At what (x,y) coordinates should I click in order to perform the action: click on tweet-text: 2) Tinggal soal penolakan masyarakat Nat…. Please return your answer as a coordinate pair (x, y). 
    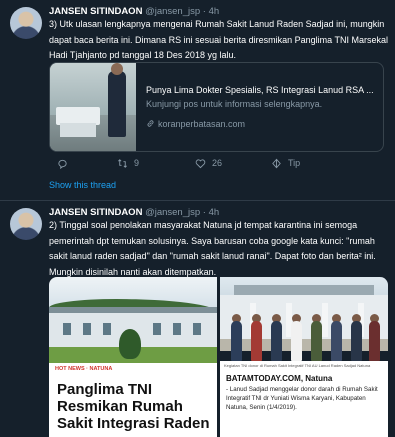
    Looking at the image, I should click on (212, 248).